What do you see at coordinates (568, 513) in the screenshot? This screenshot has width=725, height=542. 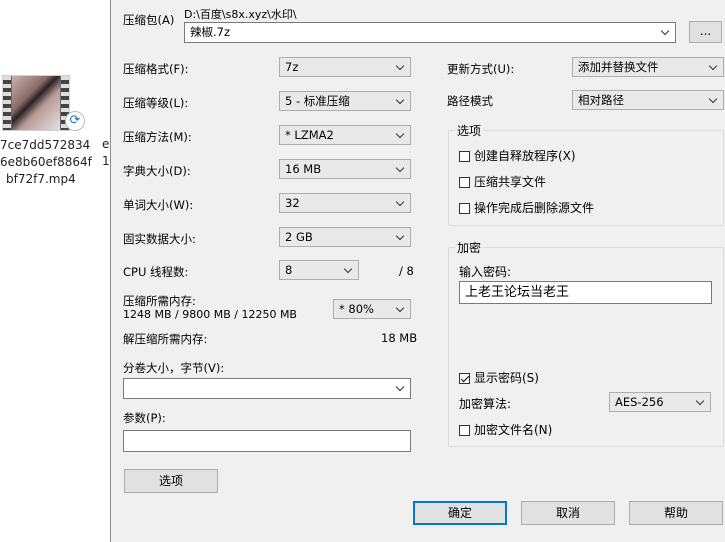 I see `cancel-button: 取消` at bounding box center [568, 513].